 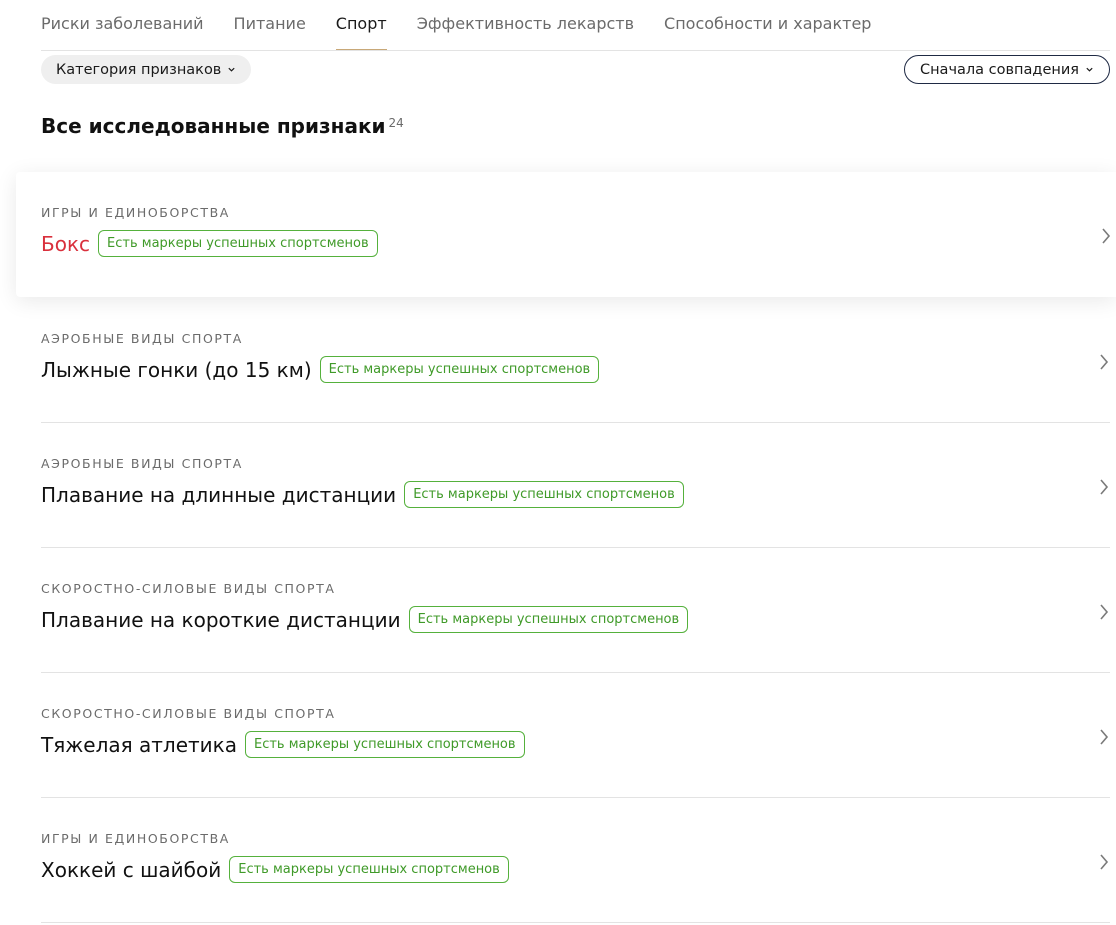 I want to click on item-title: Лыжные гонки (до 15 км), so click(x=176, y=369).